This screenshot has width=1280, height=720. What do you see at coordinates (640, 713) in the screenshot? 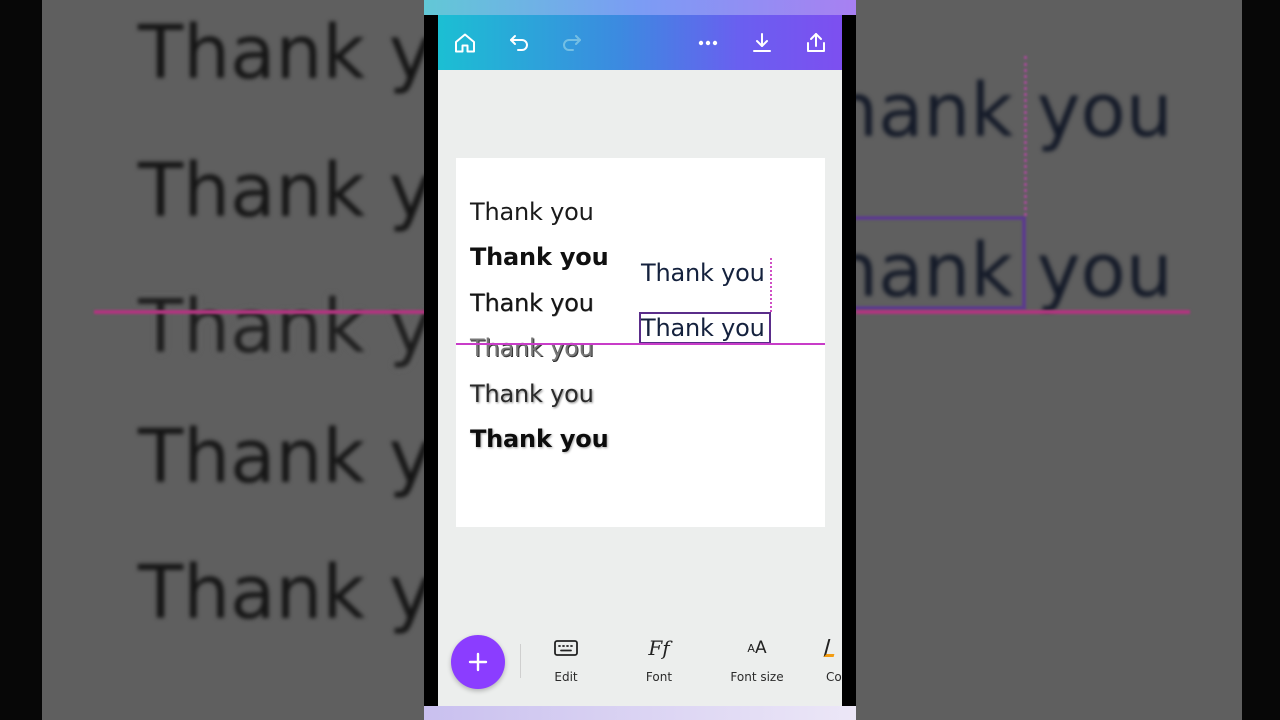
I see `nav-strip` at bounding box center [640, 713].